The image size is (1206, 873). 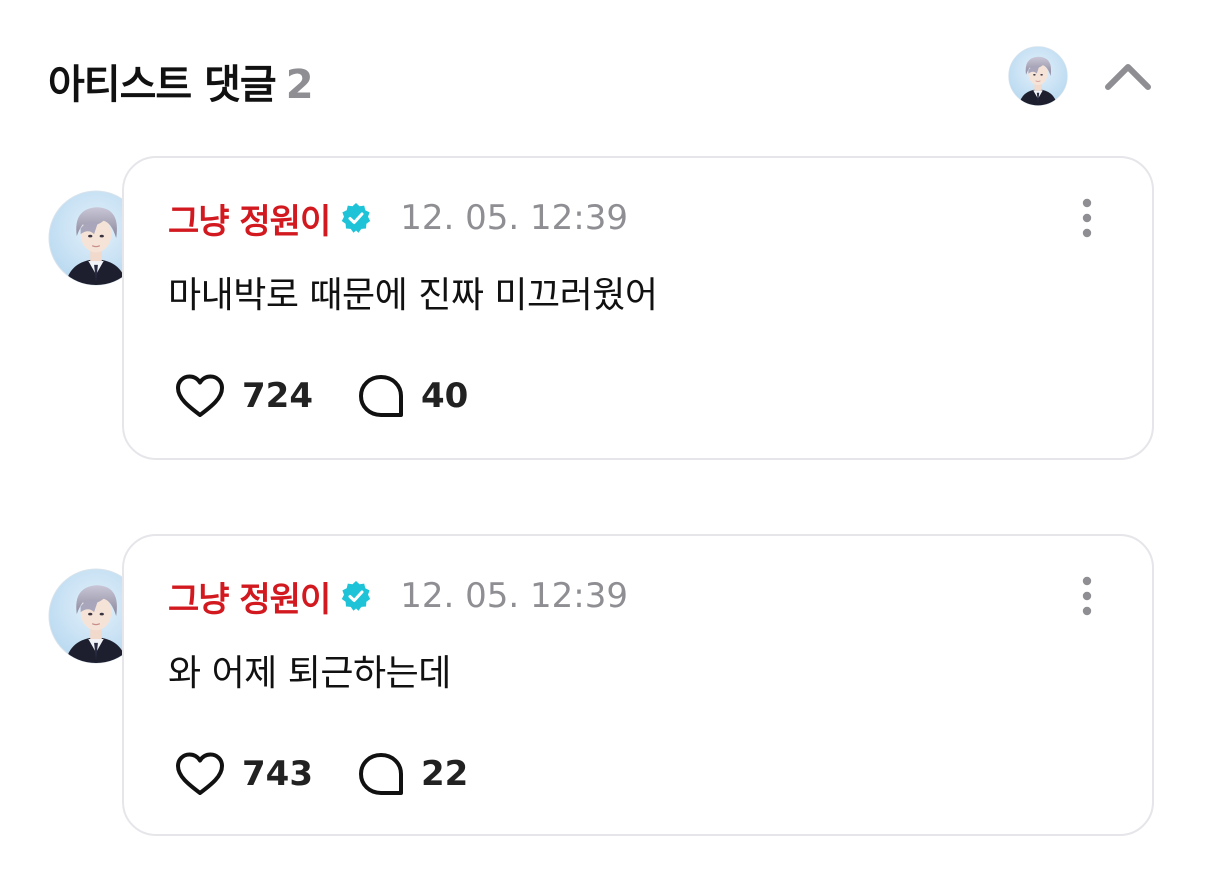 I want to click on comment-text: 와 어제 퇴근하는데, so click(x=309, y=673).